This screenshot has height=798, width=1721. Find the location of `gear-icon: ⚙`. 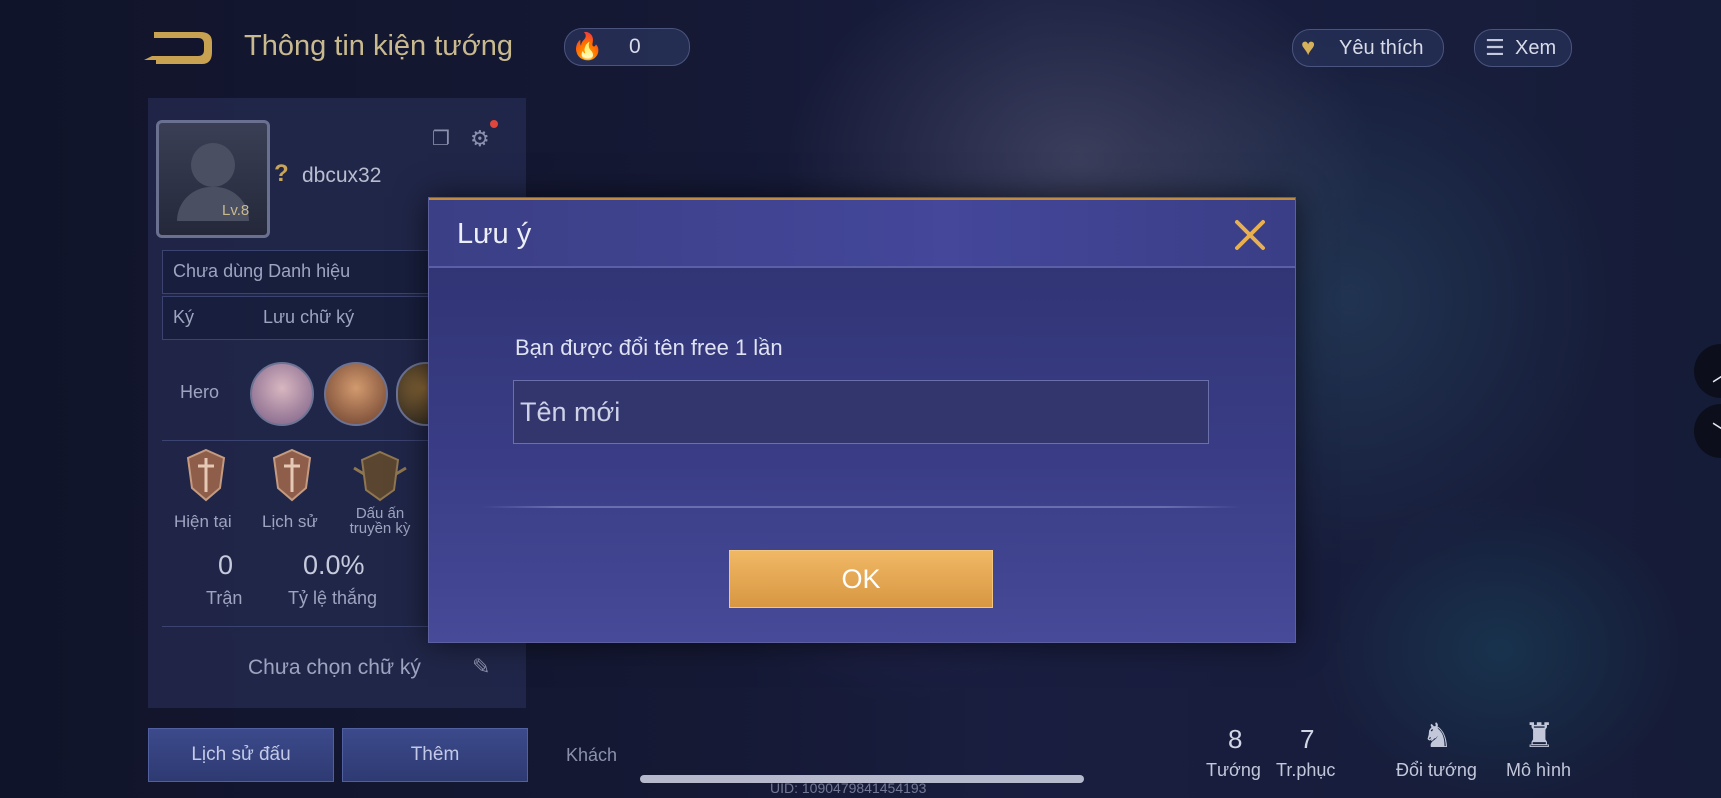

gear-icon: ⚙ is located at coordinates (480, 139).